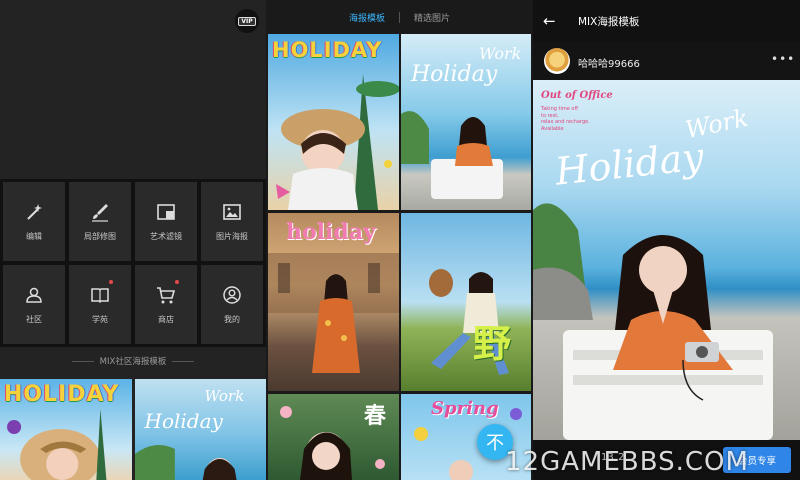 This screenshot has height=480, width=800. What do you see at coordinates (62, 394) in the screenshot?
I see `thumb-title: HOLIDAY` at bounding box center [62, 394].